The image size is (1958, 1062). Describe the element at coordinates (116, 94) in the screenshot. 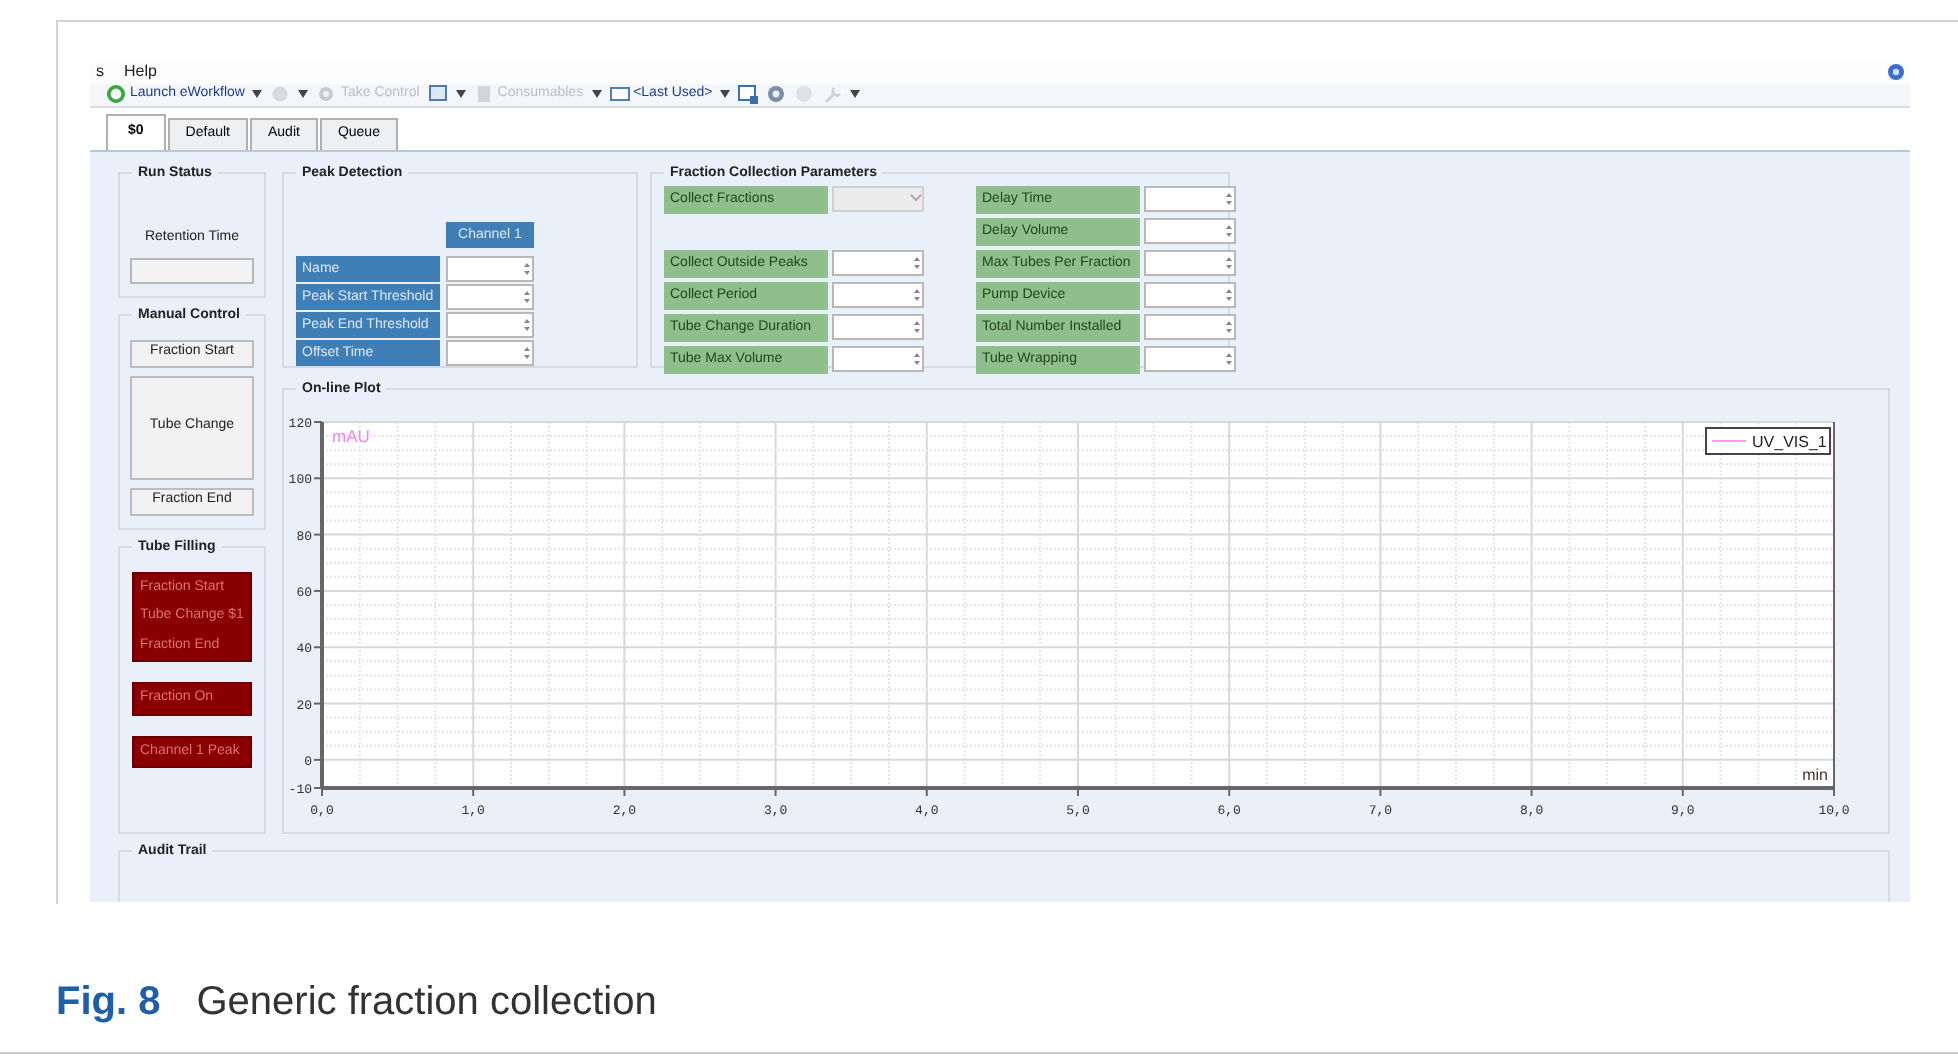

I see `refresh-icon` at that location.